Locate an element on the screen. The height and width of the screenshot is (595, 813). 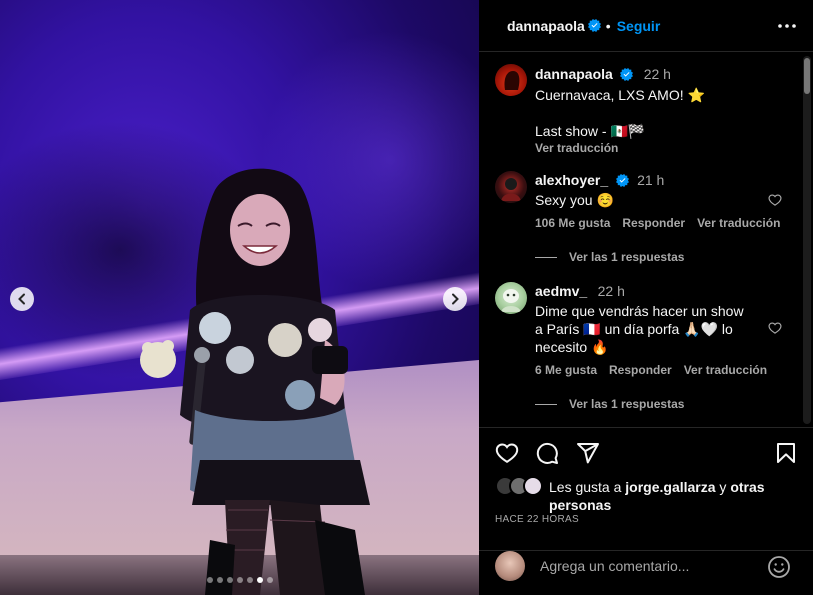
current-user-avatar is located at coordinates (510, 566).